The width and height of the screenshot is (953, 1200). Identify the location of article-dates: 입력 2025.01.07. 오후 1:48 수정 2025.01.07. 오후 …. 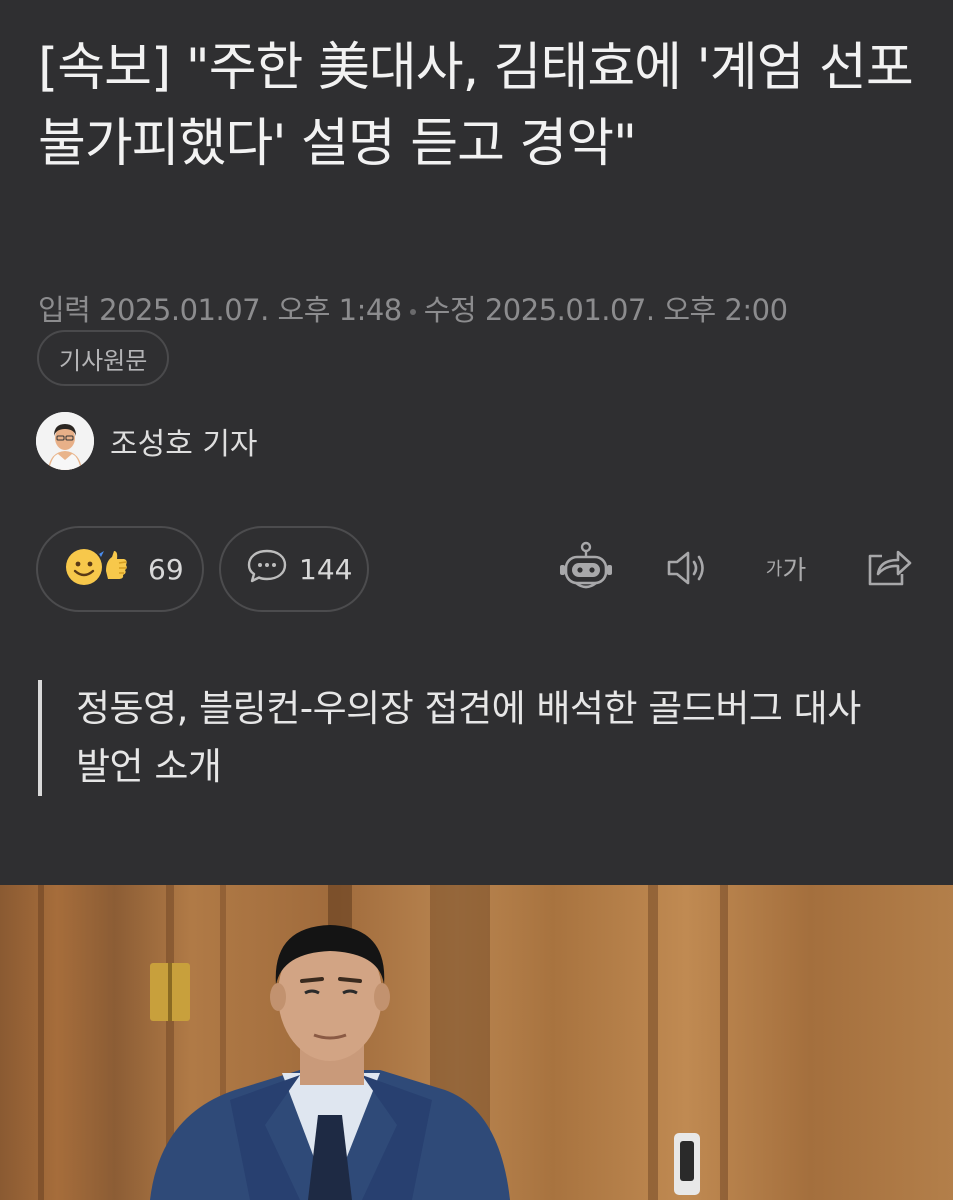
(413, 308).